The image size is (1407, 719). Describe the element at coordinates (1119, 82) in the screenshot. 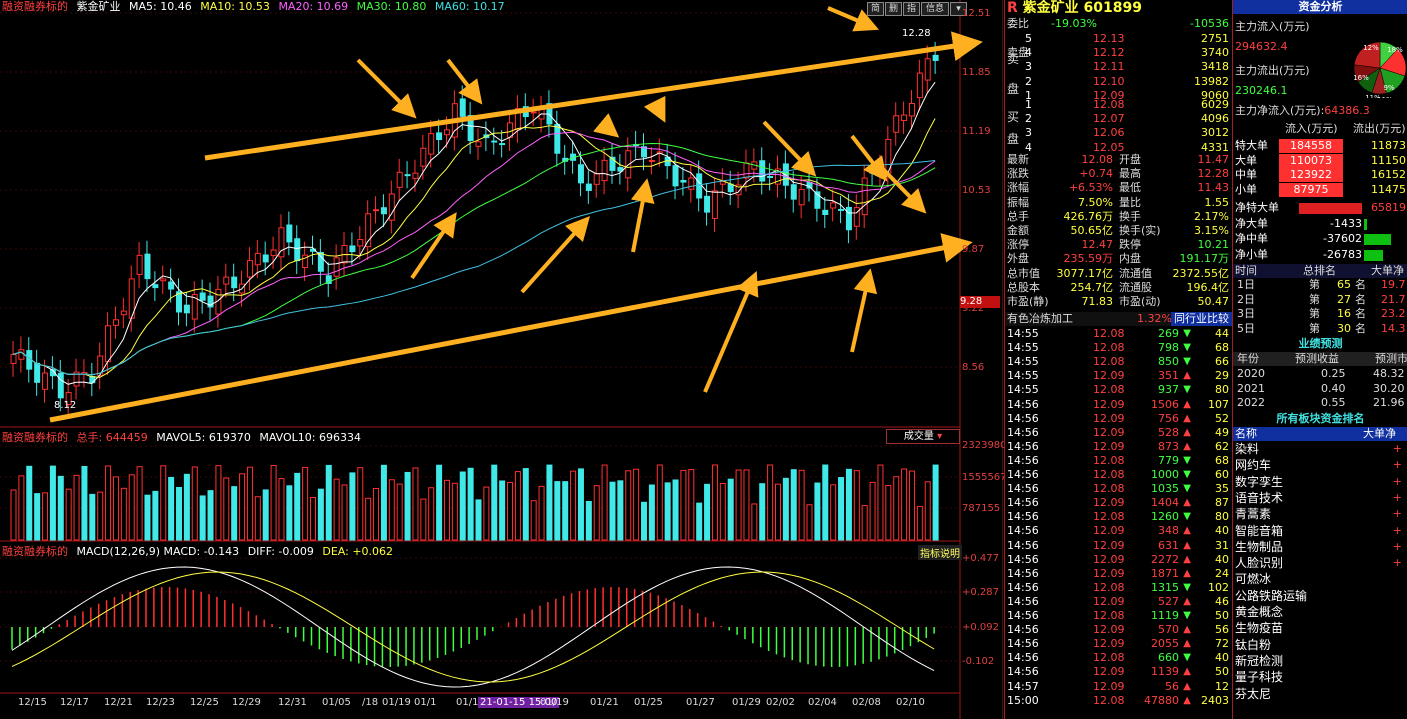

I see `sell-level-row: 2 12.10 13982` at that location.